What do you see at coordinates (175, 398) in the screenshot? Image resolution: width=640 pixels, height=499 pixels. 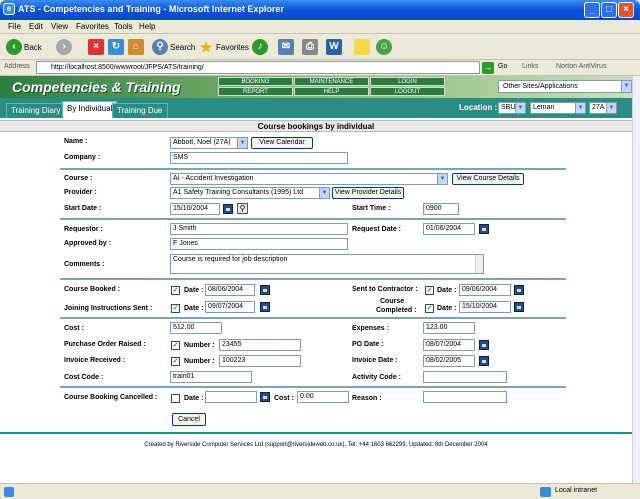 I see `cancelled-checkbox` at bounding box center [175, 398].